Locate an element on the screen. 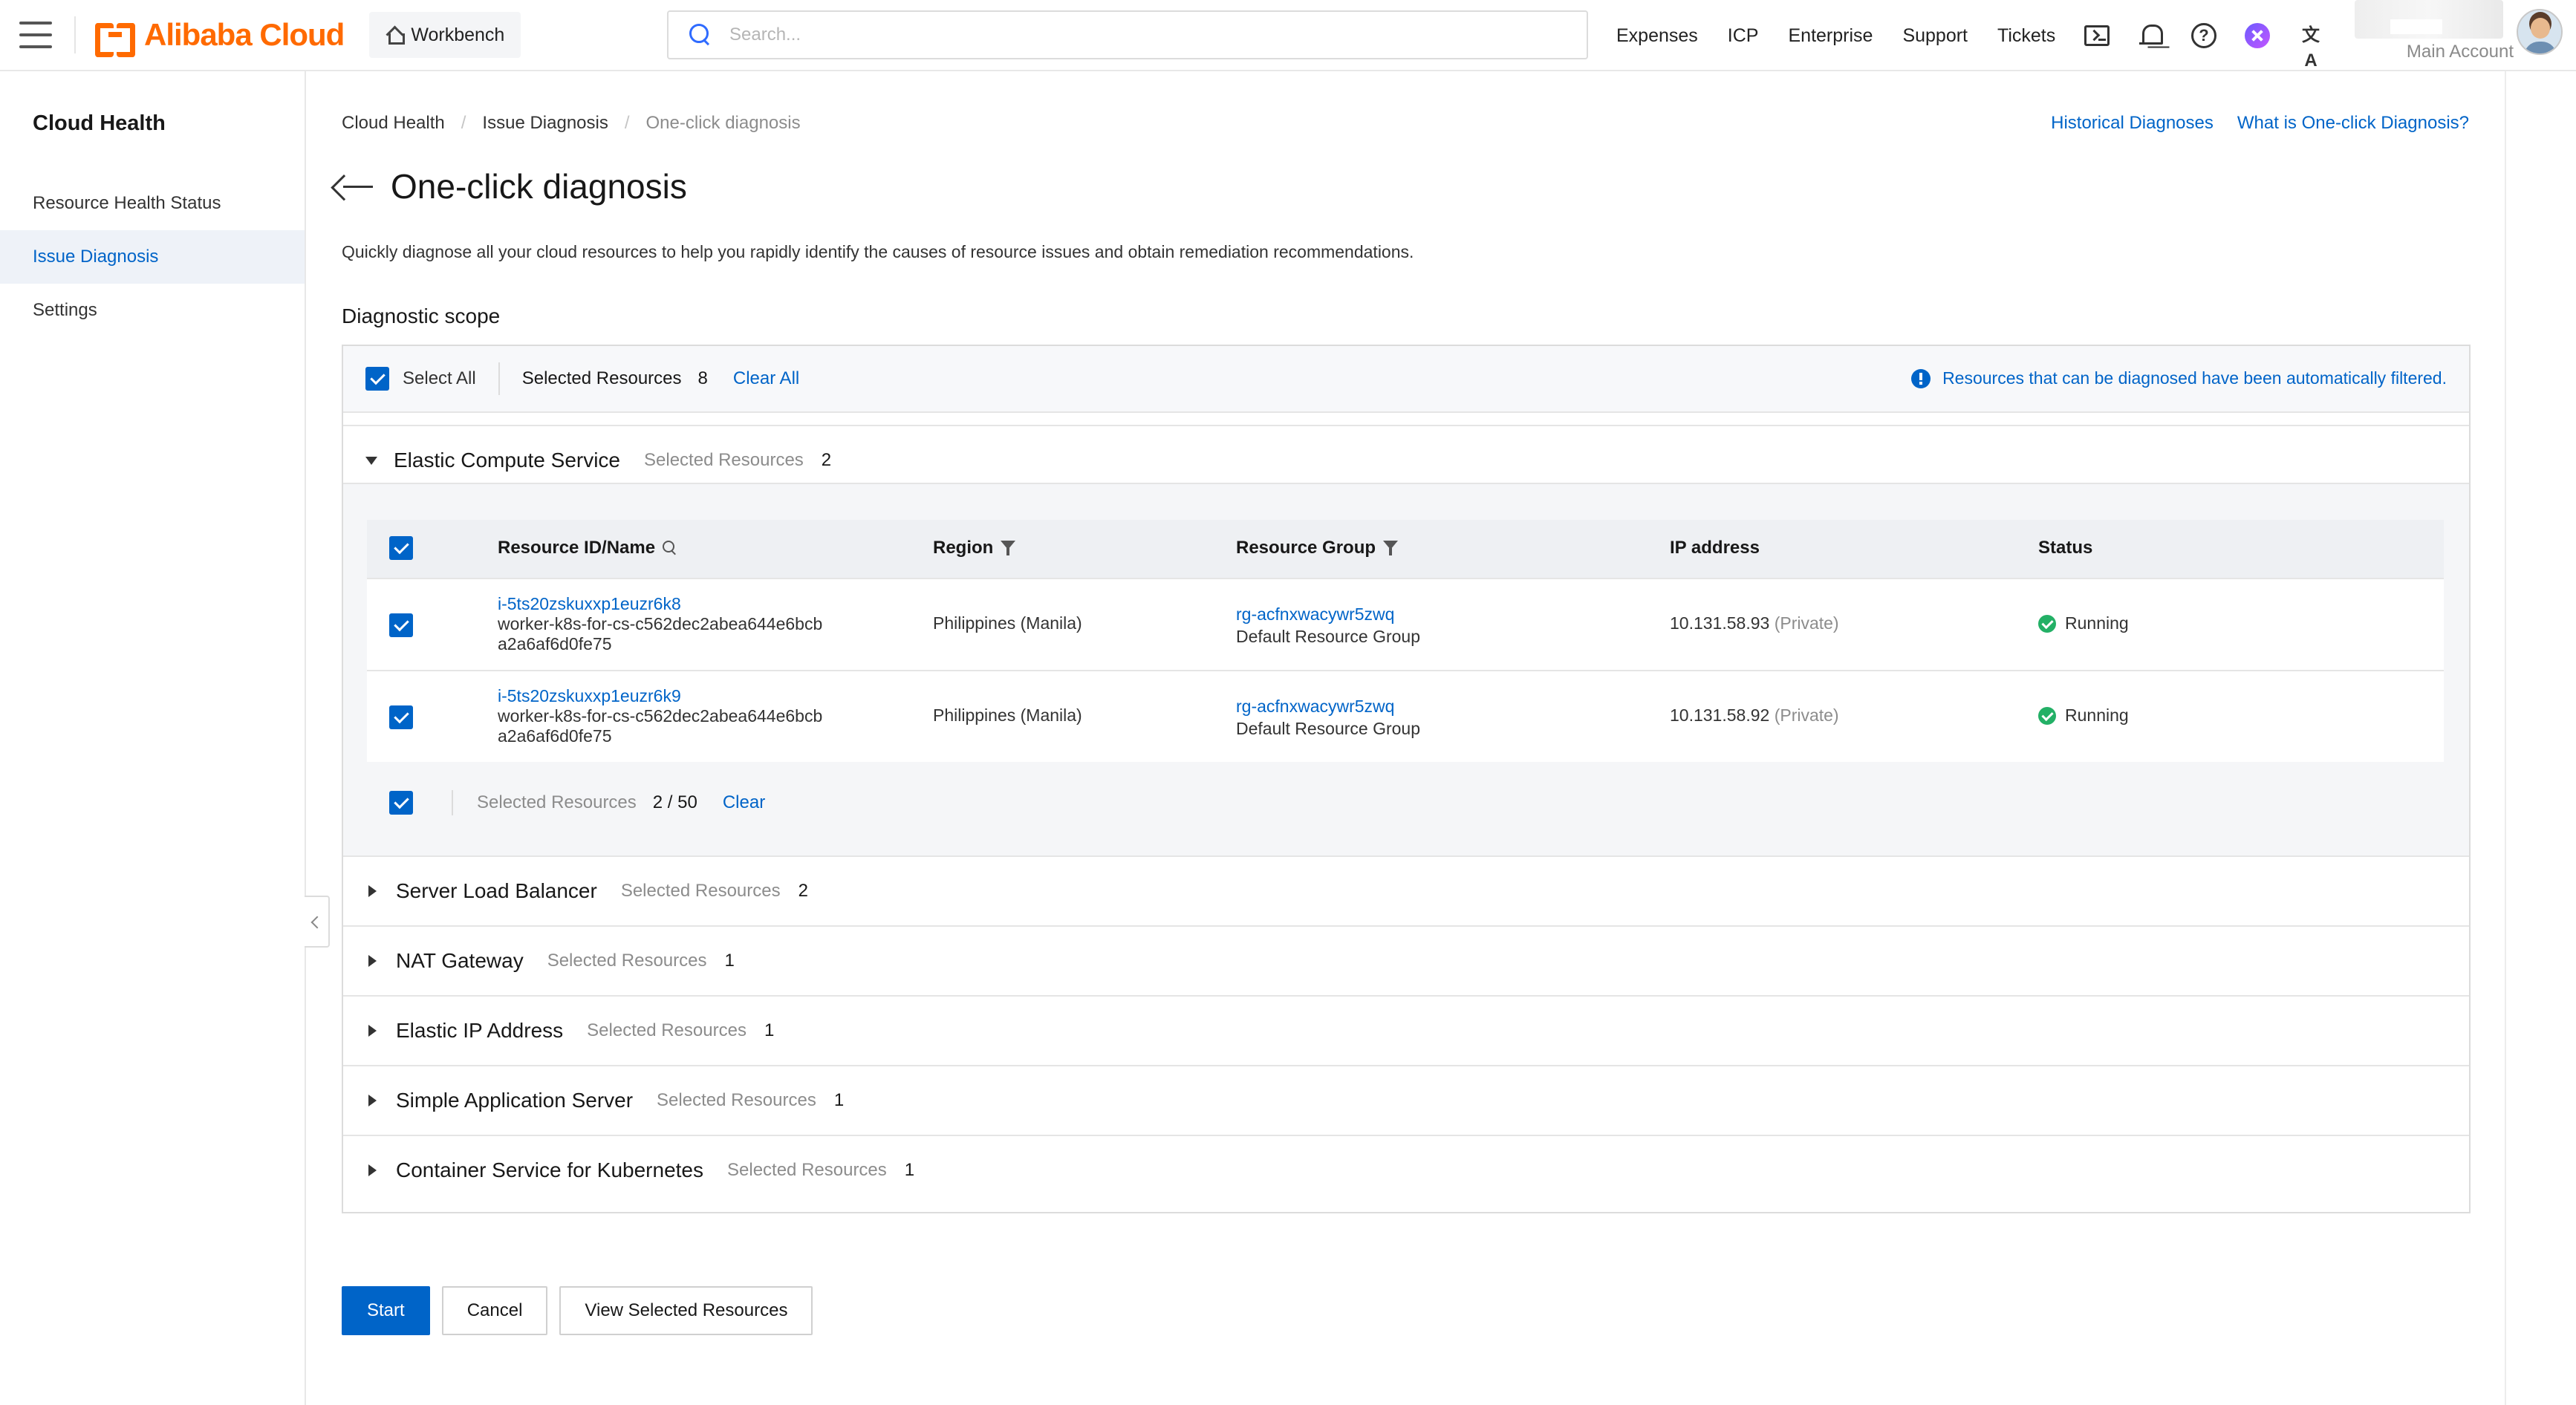 The height and width of the screenshot is (1405, 2576). service-name: Server Load Balancer is located at coordinates (496, 890).